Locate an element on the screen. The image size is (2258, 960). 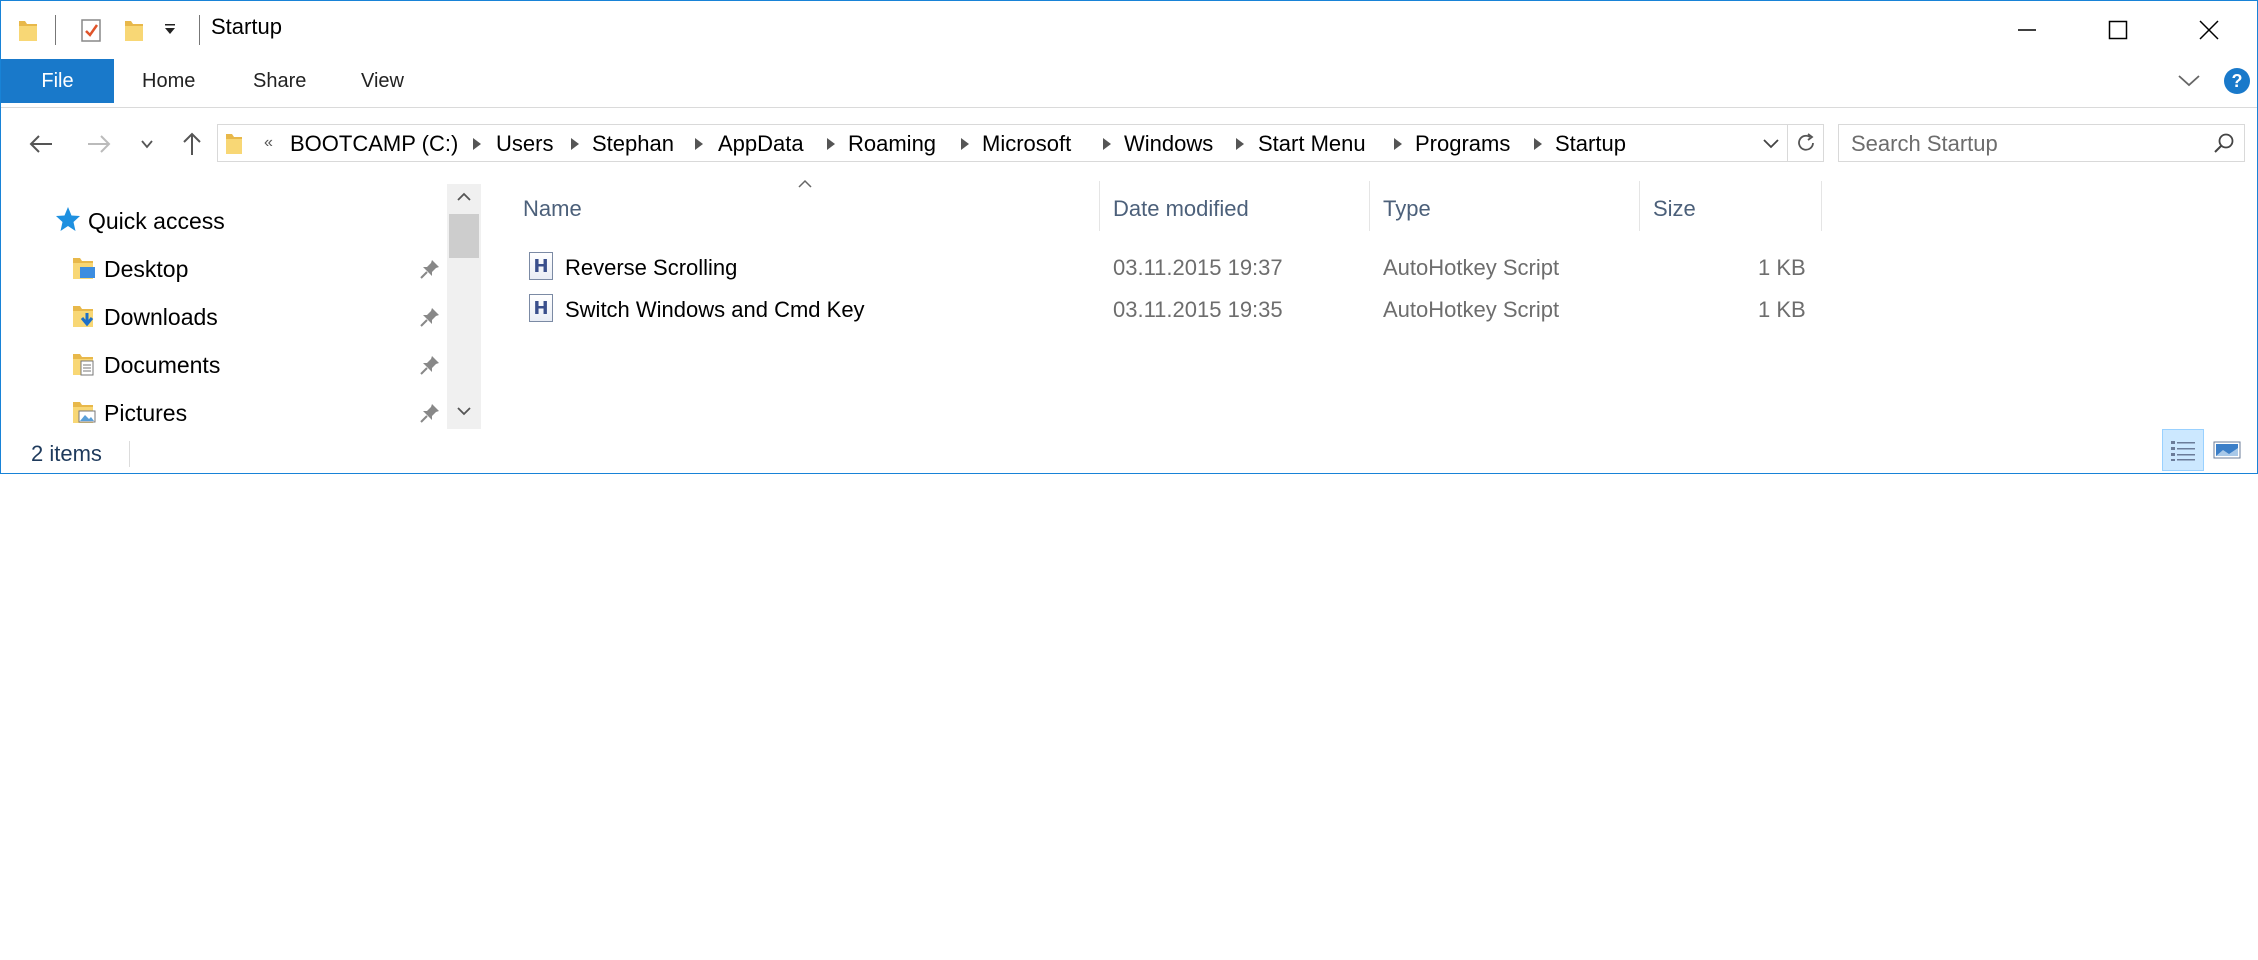
maximize-button is located at coordinates (2118, 30).